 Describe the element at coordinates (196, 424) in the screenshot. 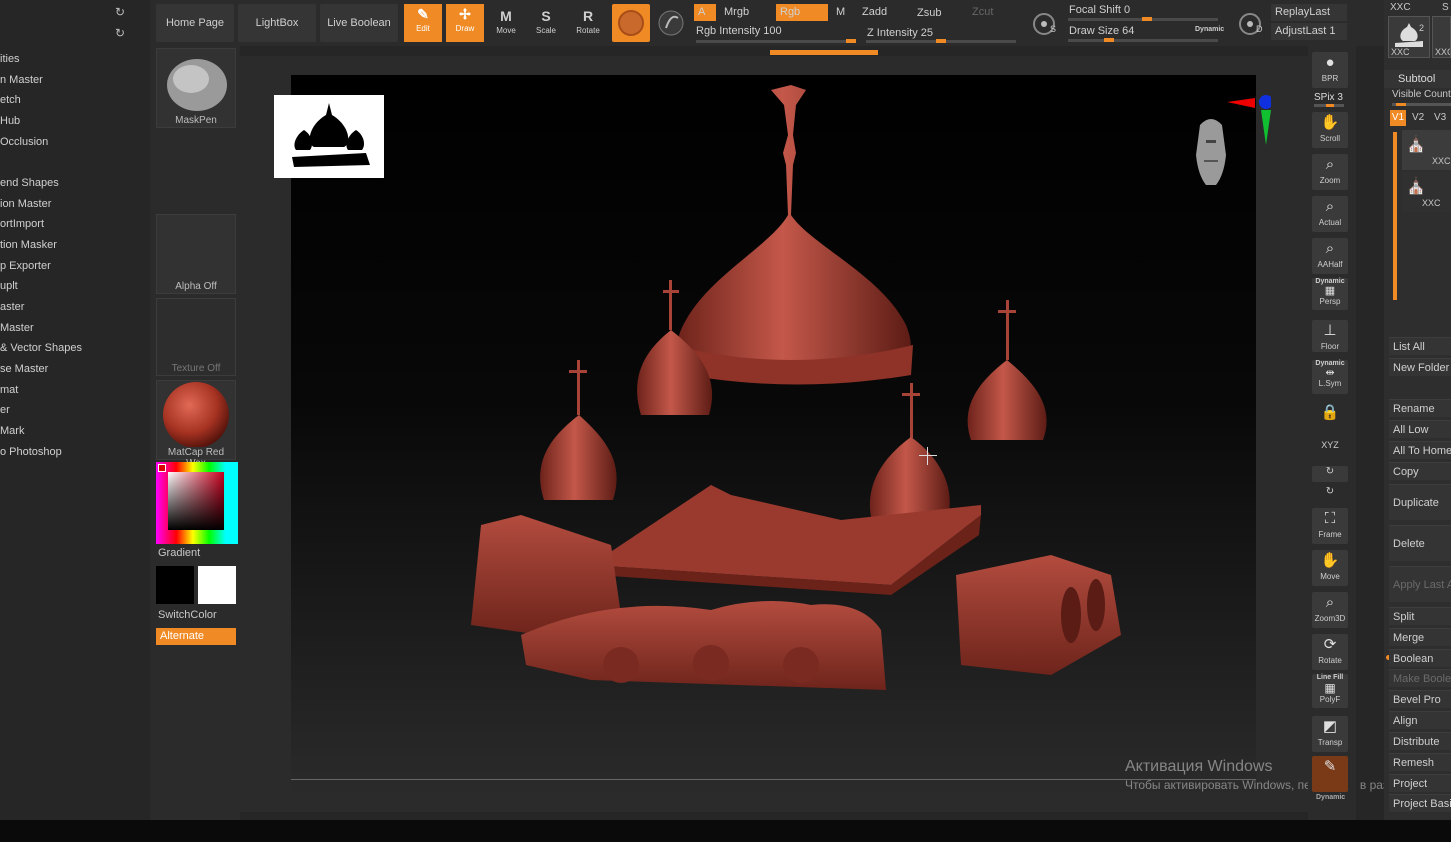

I see `matcap-slot: MatCap Red Wax` at that location.